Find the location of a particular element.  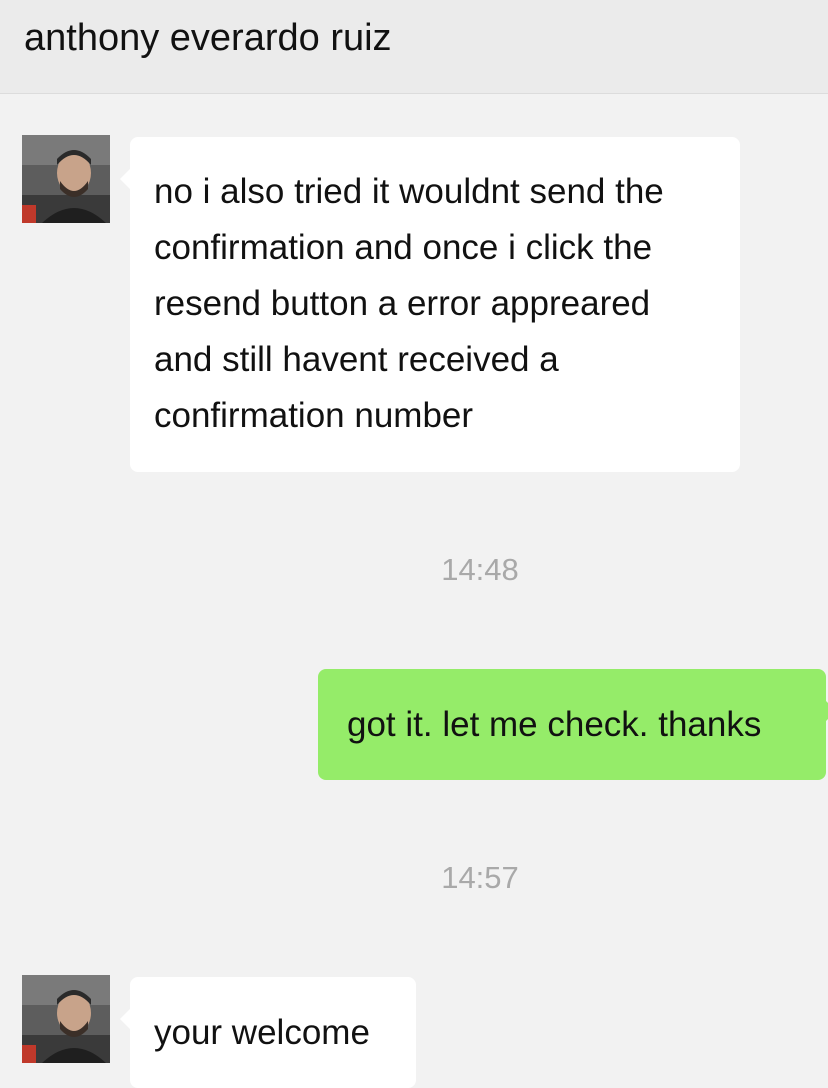

message-text: got it. let me check. thanks is located at coordinates (554, 724).